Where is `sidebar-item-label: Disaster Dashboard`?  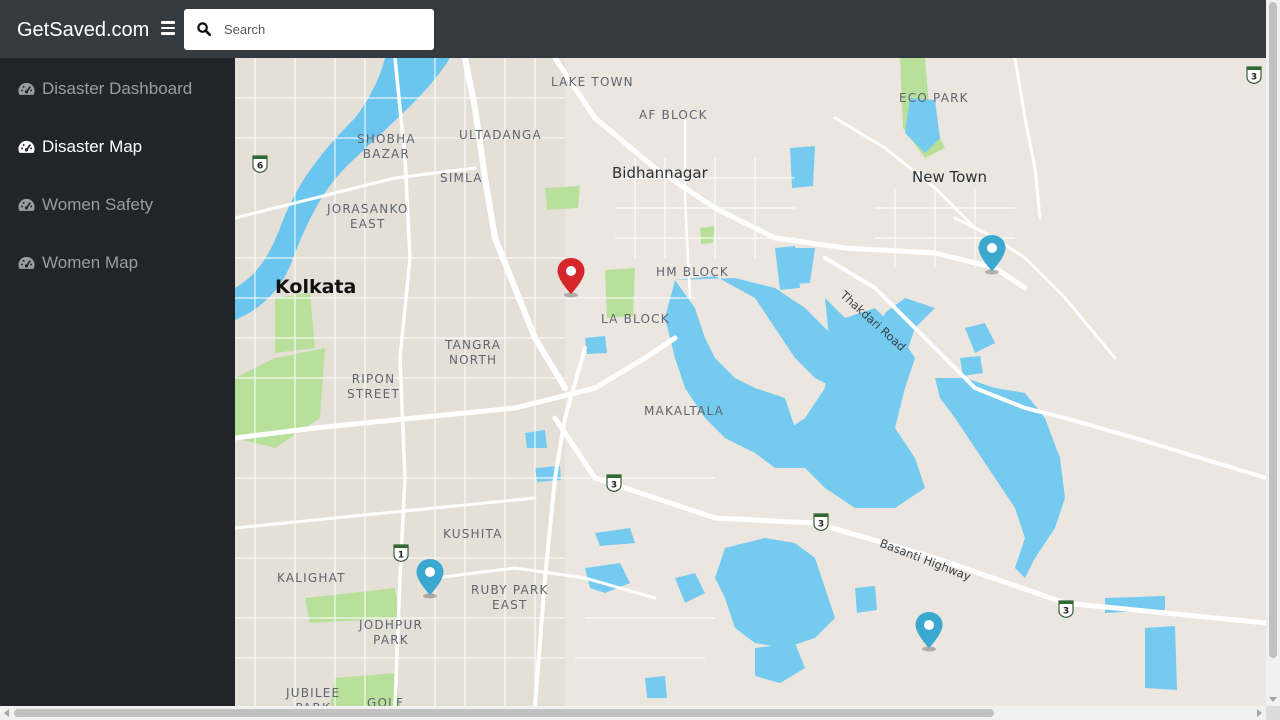
sidebar-item-label: Disaster Dashboard is located at coordinates (117, 88).